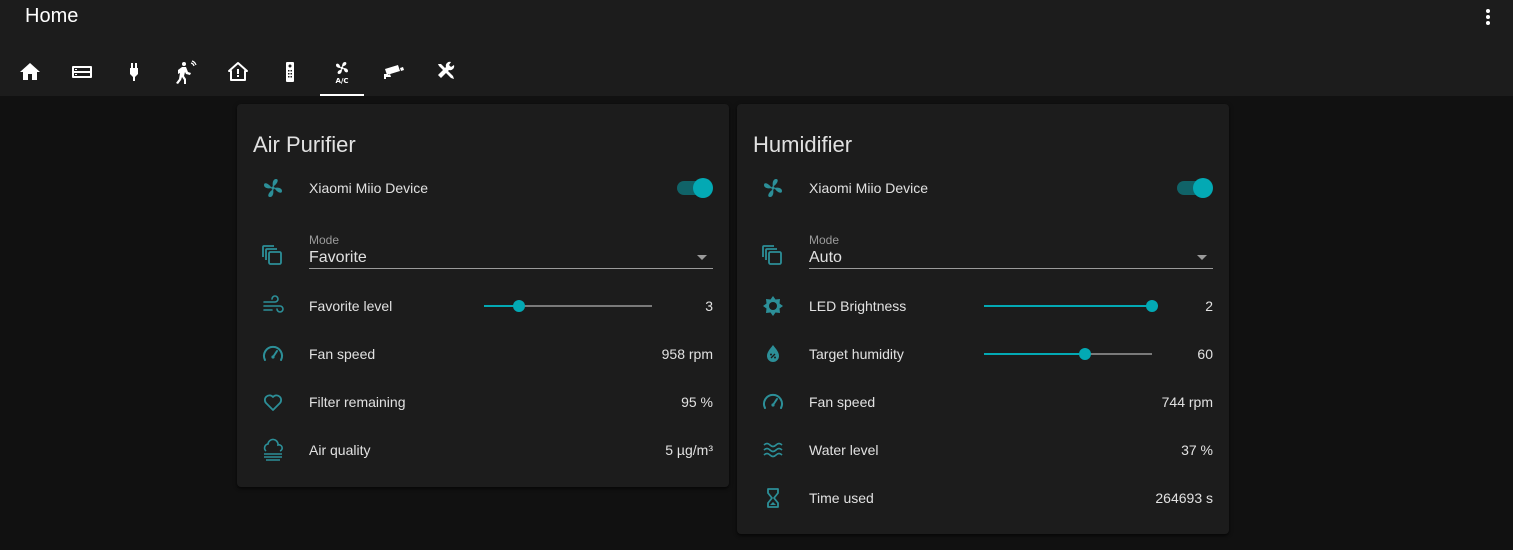 The width and height of the screenshot is (1513, 550). I want to click on air-conditioner-icon: A/C, so click(342, 73).